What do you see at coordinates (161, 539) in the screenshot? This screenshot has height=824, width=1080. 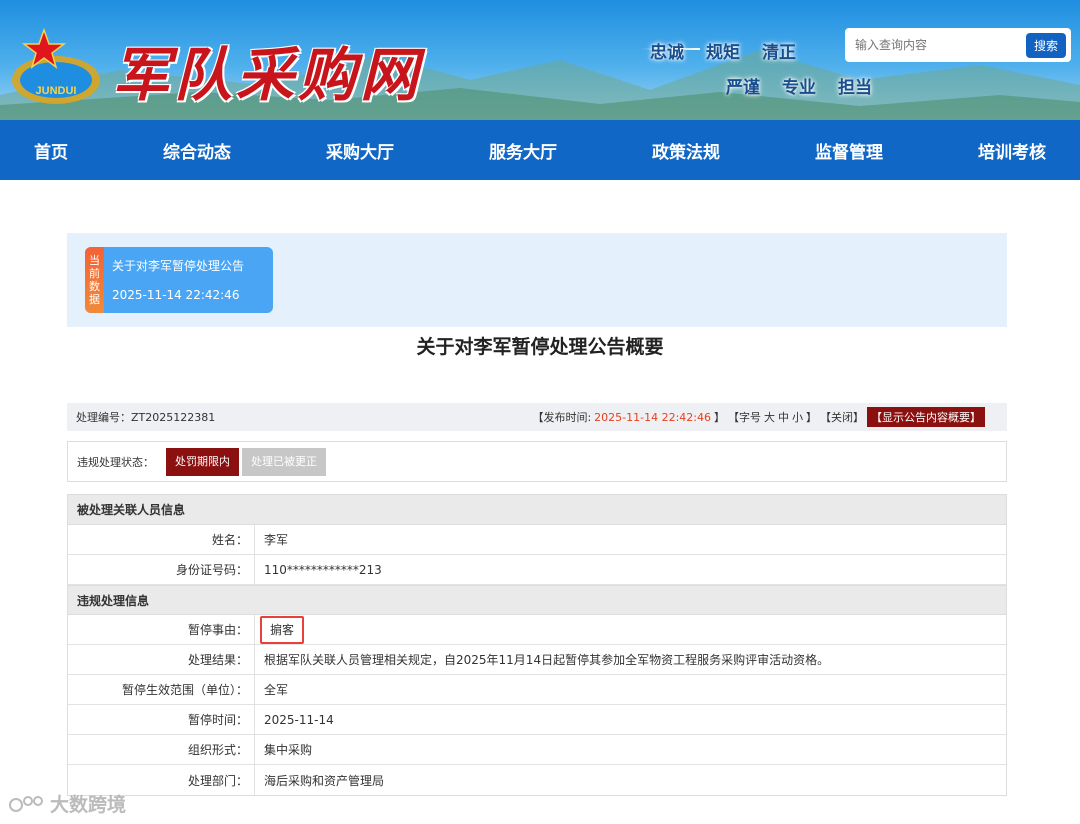 I see `row-label: 姓名：` at bounding box center [161, 539].